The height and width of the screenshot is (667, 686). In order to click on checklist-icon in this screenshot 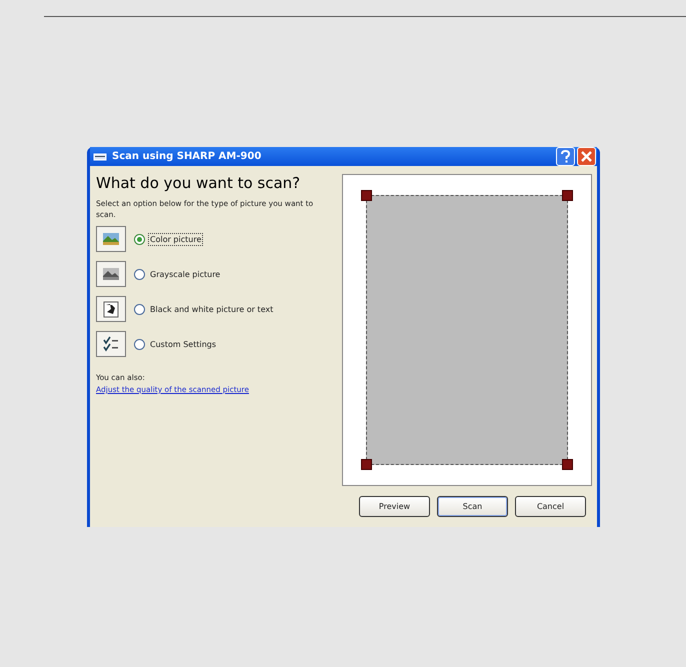, I will do `click(111, 344)`.